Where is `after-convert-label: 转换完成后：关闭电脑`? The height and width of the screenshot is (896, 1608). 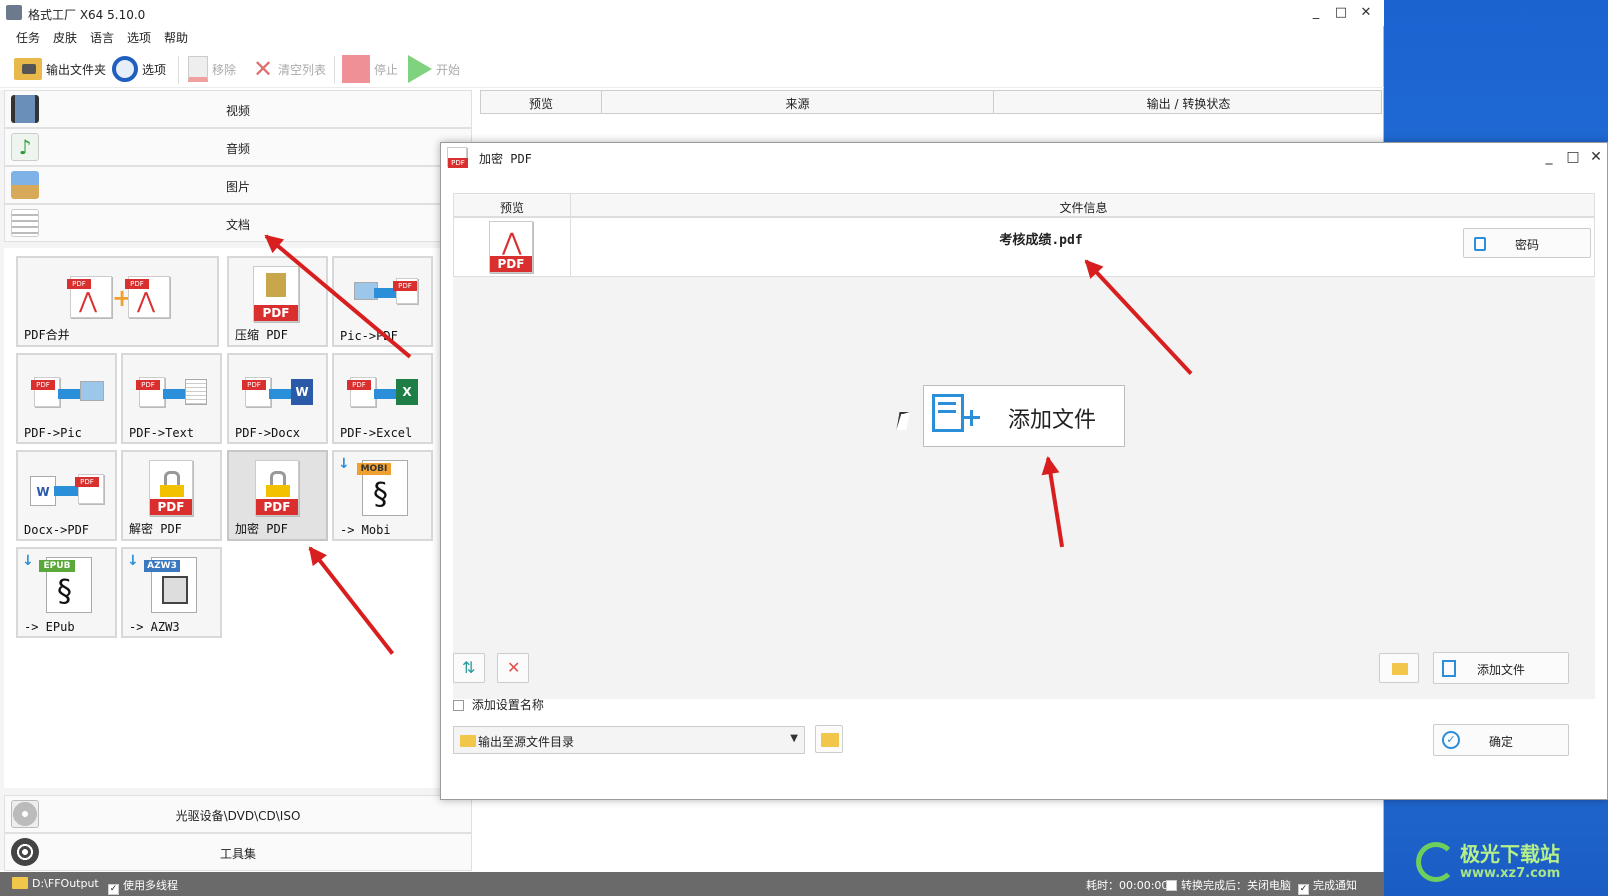 after-convert-label: 转换完成后：关闭电脑 is located at coordinates (1236, 885).